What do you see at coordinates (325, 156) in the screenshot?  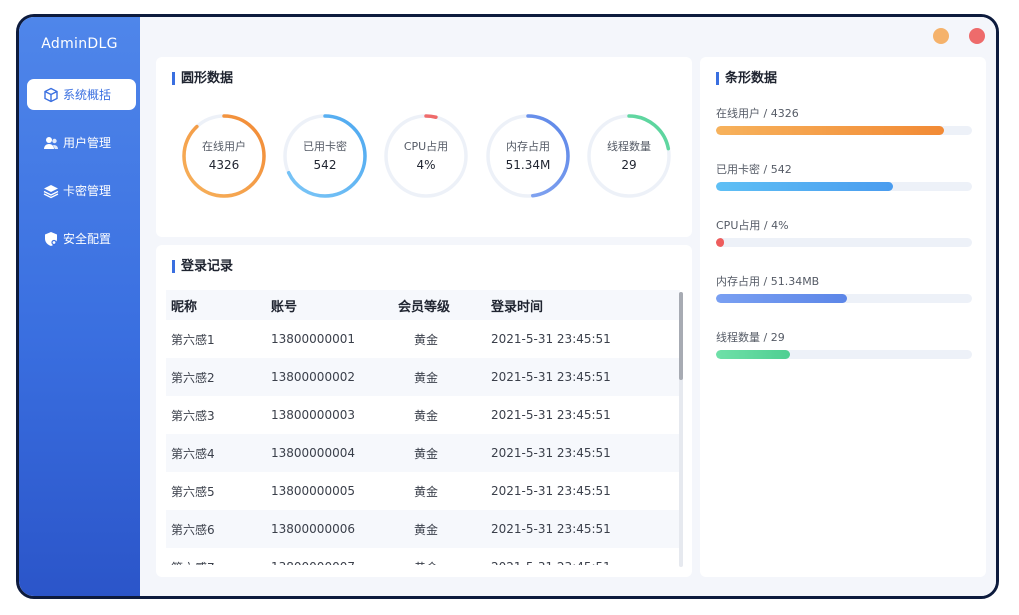 I see `ring-gauge: 已用卡密 542` at bounding box center [325, 156].